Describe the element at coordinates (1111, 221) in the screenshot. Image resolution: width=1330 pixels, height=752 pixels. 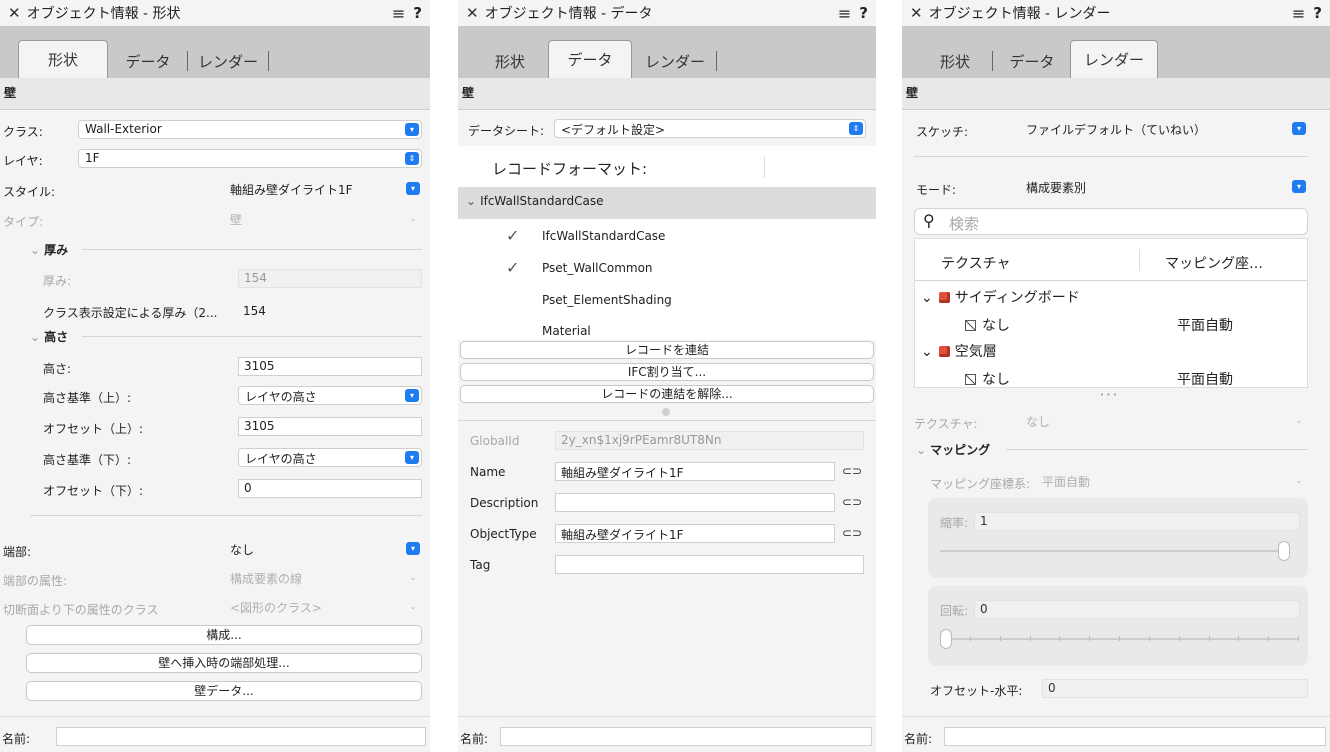
I see `search-box: ⚲ 検索` at that location.